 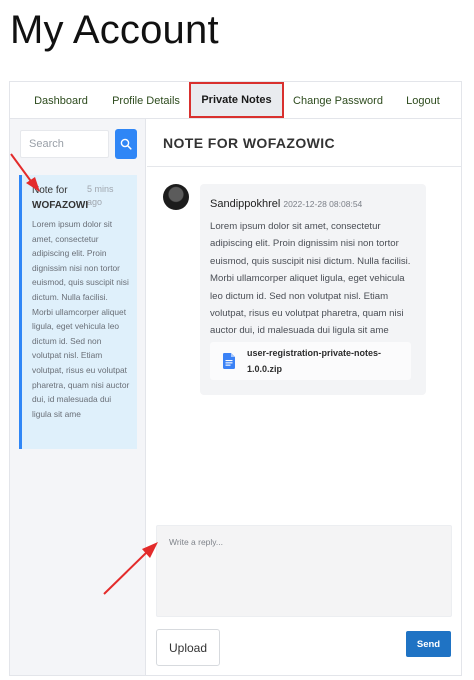 I want to click on send-button: Send, so click(x=428, y=644).